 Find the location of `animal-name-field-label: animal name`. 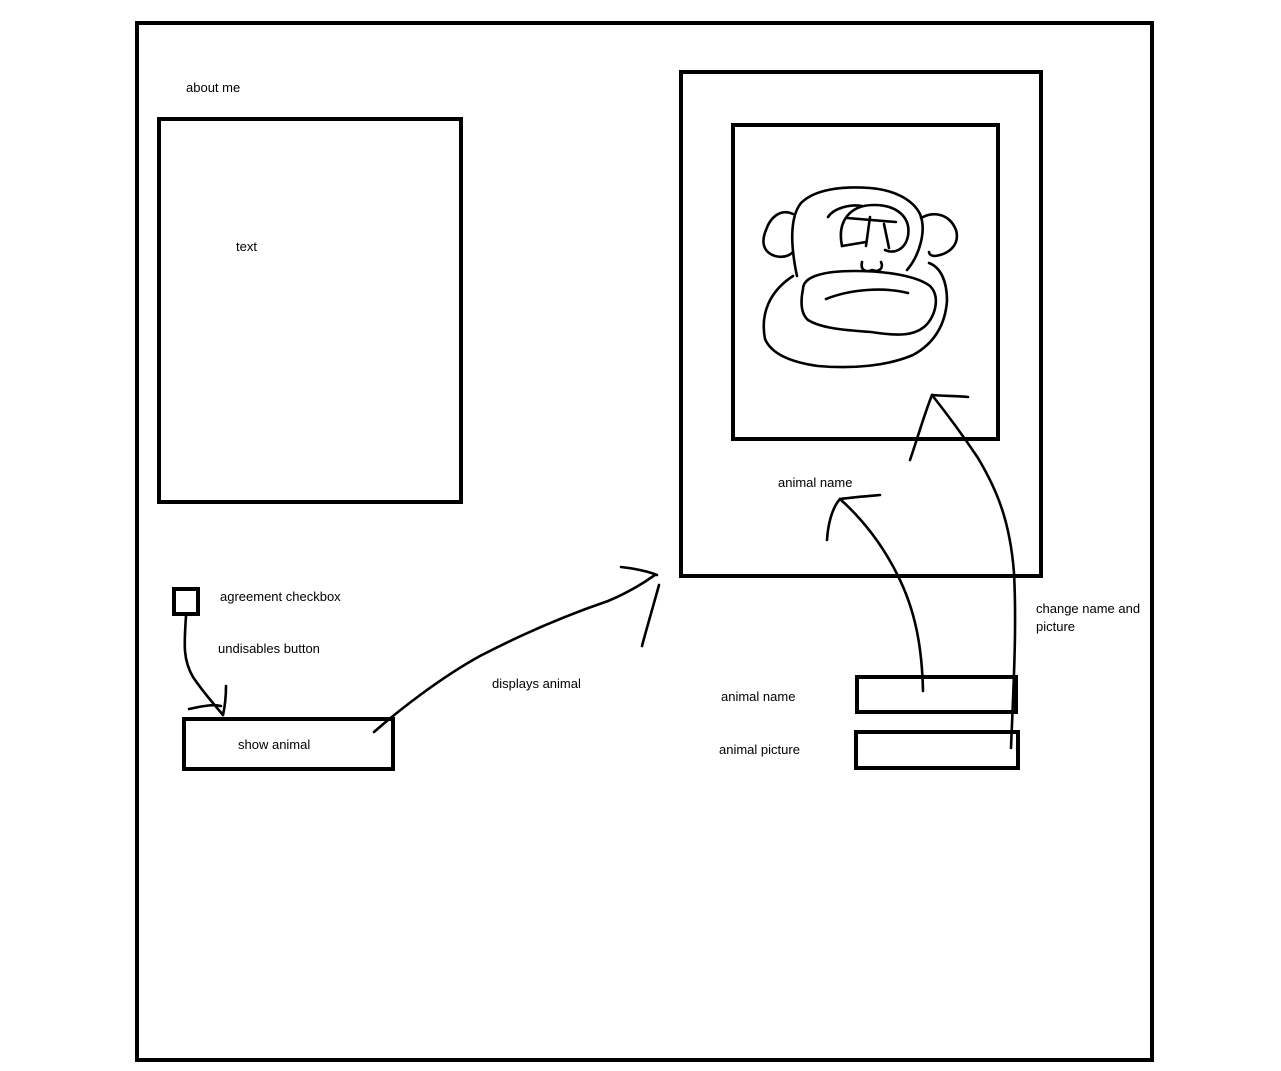

animal-name-field-label: animal name is located at coordinates (758, 696).